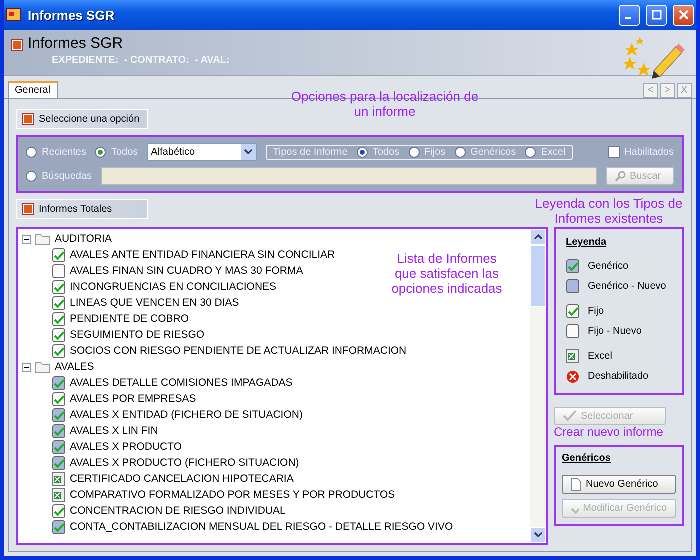  Describe the element at coordinates (89, 119) in the screenshot. I see `section-title: Seleccione una opción` at that location.